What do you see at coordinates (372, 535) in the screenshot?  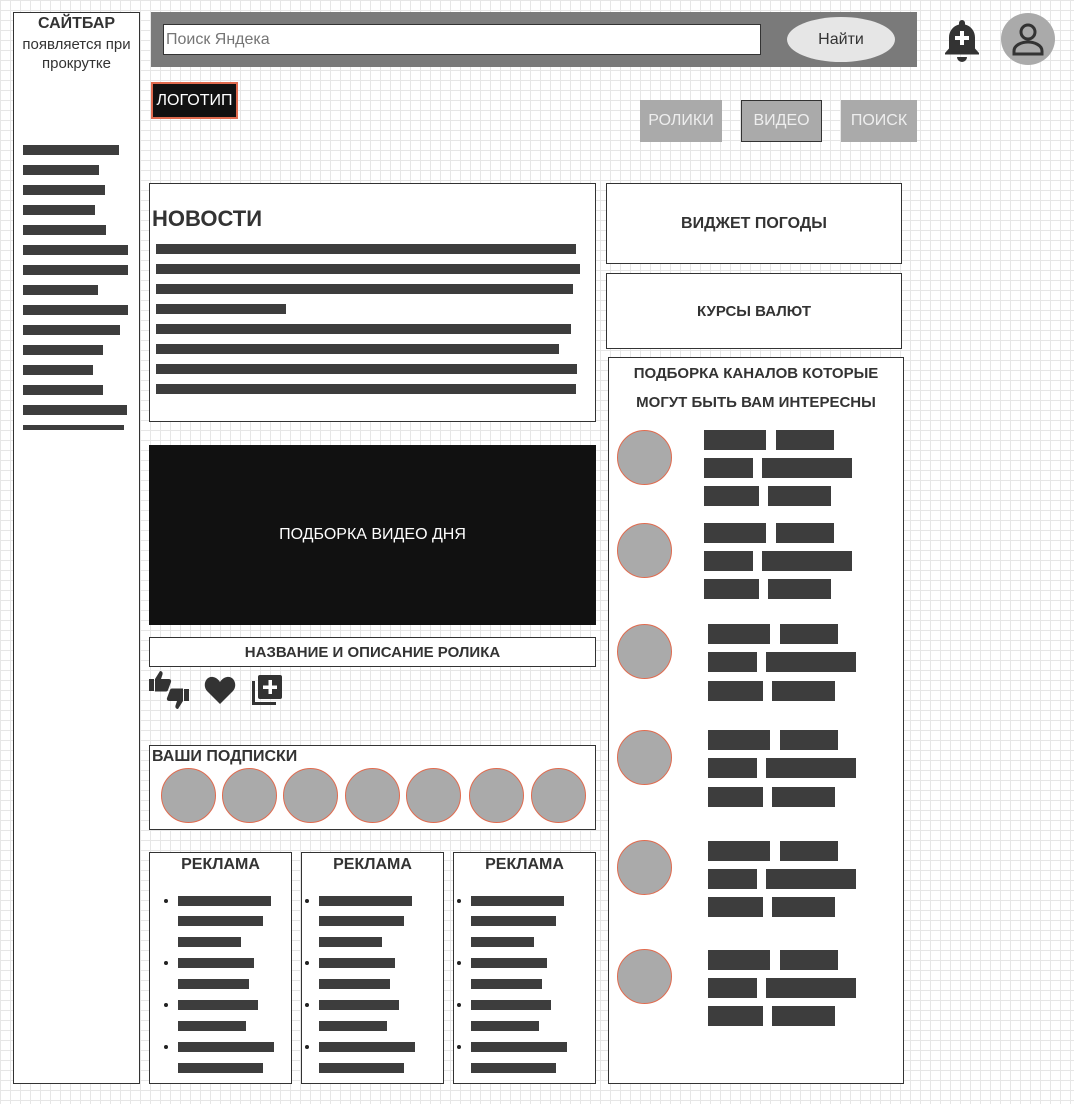 I see `video-player: ПОДБОРКА ВИДЕО ДНЯ` at bounding box center [372, 535].